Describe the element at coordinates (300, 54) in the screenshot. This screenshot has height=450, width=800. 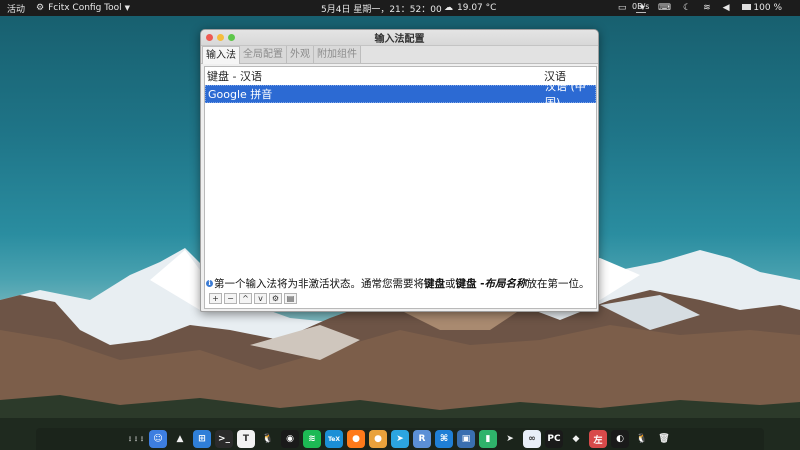
I see `tab-appearance: 外观` at that location.